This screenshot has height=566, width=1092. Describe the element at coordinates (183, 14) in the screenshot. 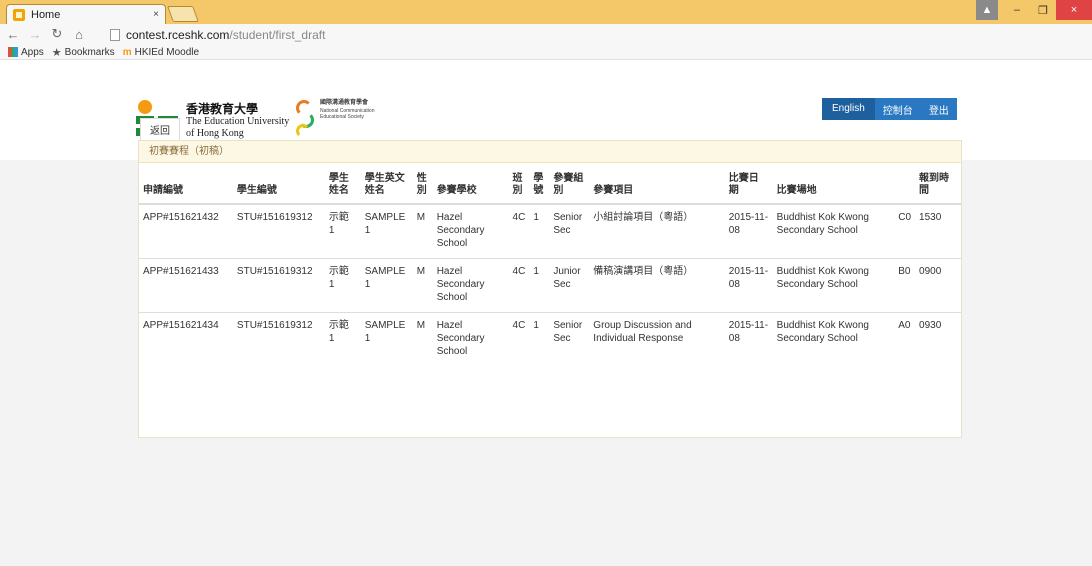

I see `new-tab-button` at that location.